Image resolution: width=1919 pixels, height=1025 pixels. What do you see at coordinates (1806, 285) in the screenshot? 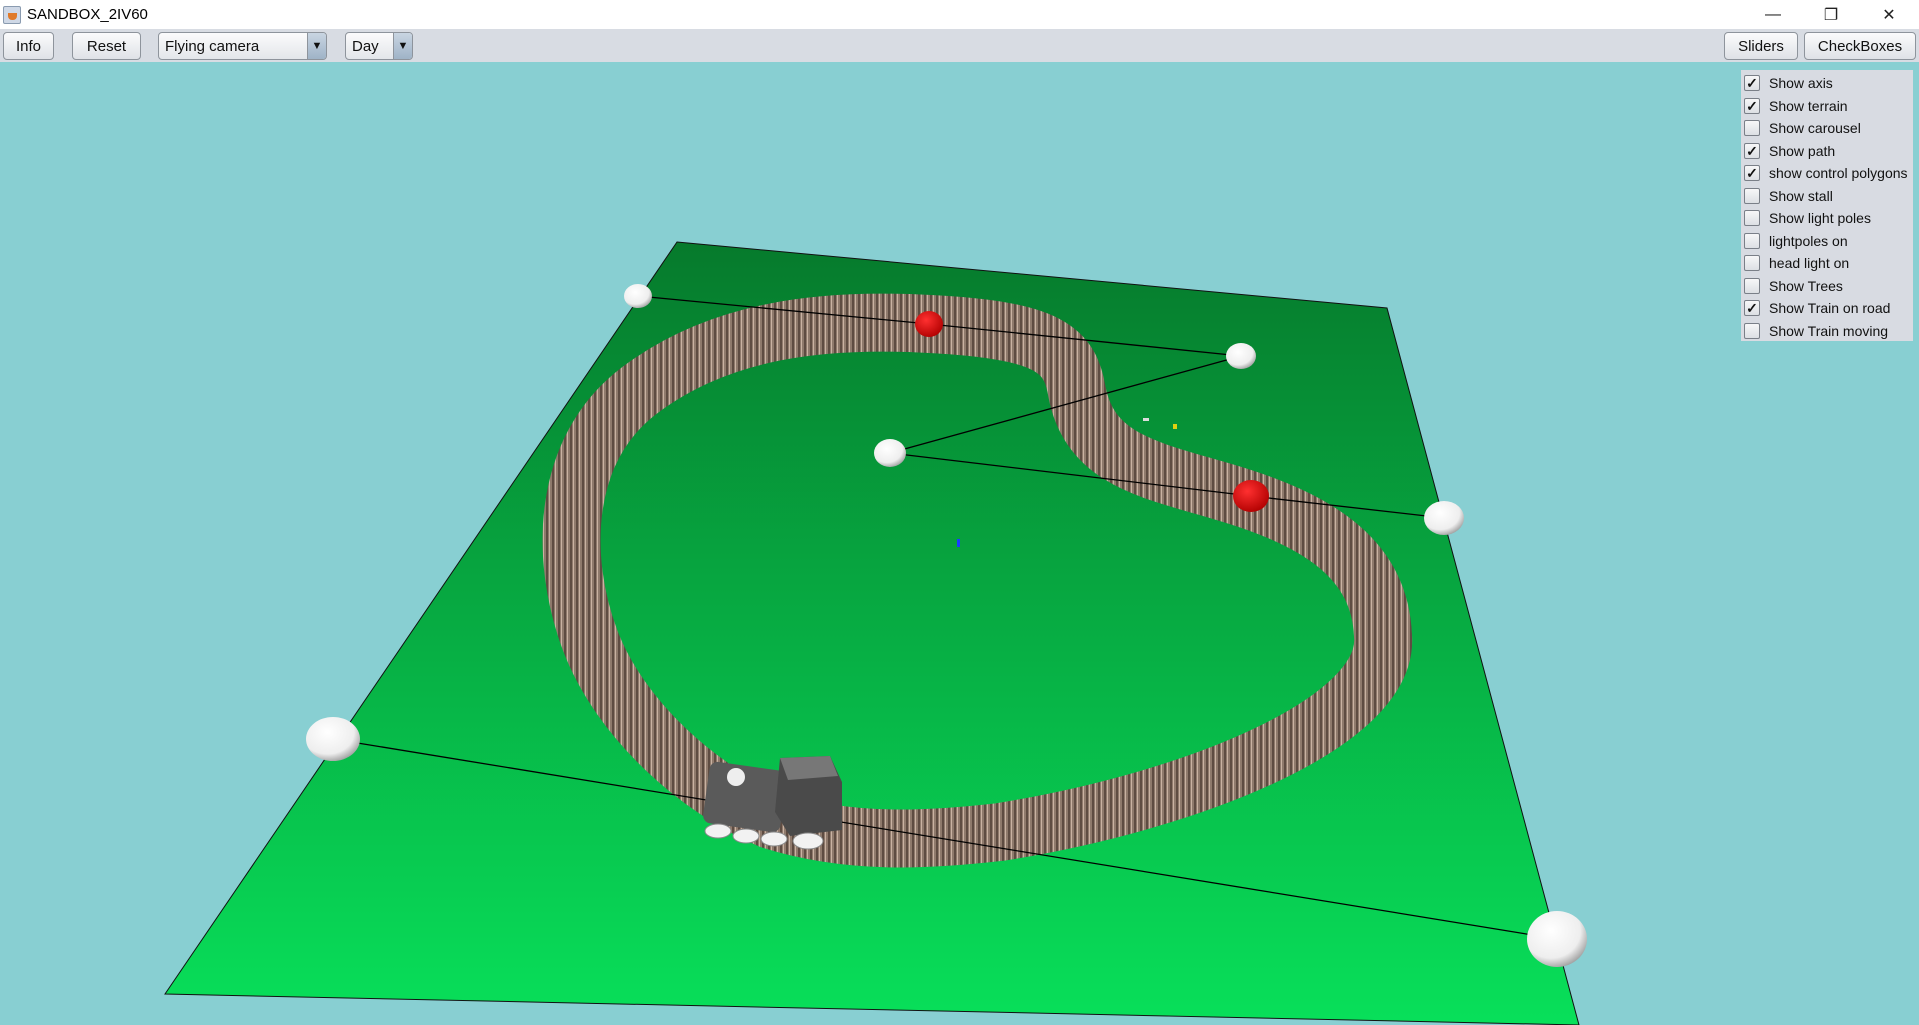
I see `checkbox-label: Show Trees` at bounding box center [1806, 285].